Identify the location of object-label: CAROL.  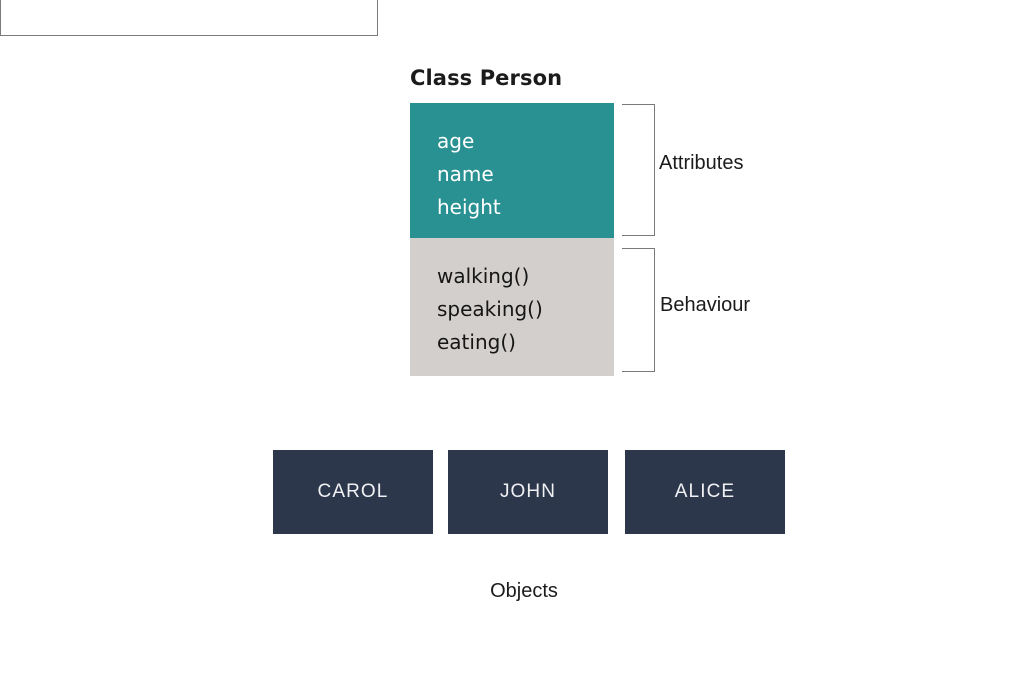
(353, 491).